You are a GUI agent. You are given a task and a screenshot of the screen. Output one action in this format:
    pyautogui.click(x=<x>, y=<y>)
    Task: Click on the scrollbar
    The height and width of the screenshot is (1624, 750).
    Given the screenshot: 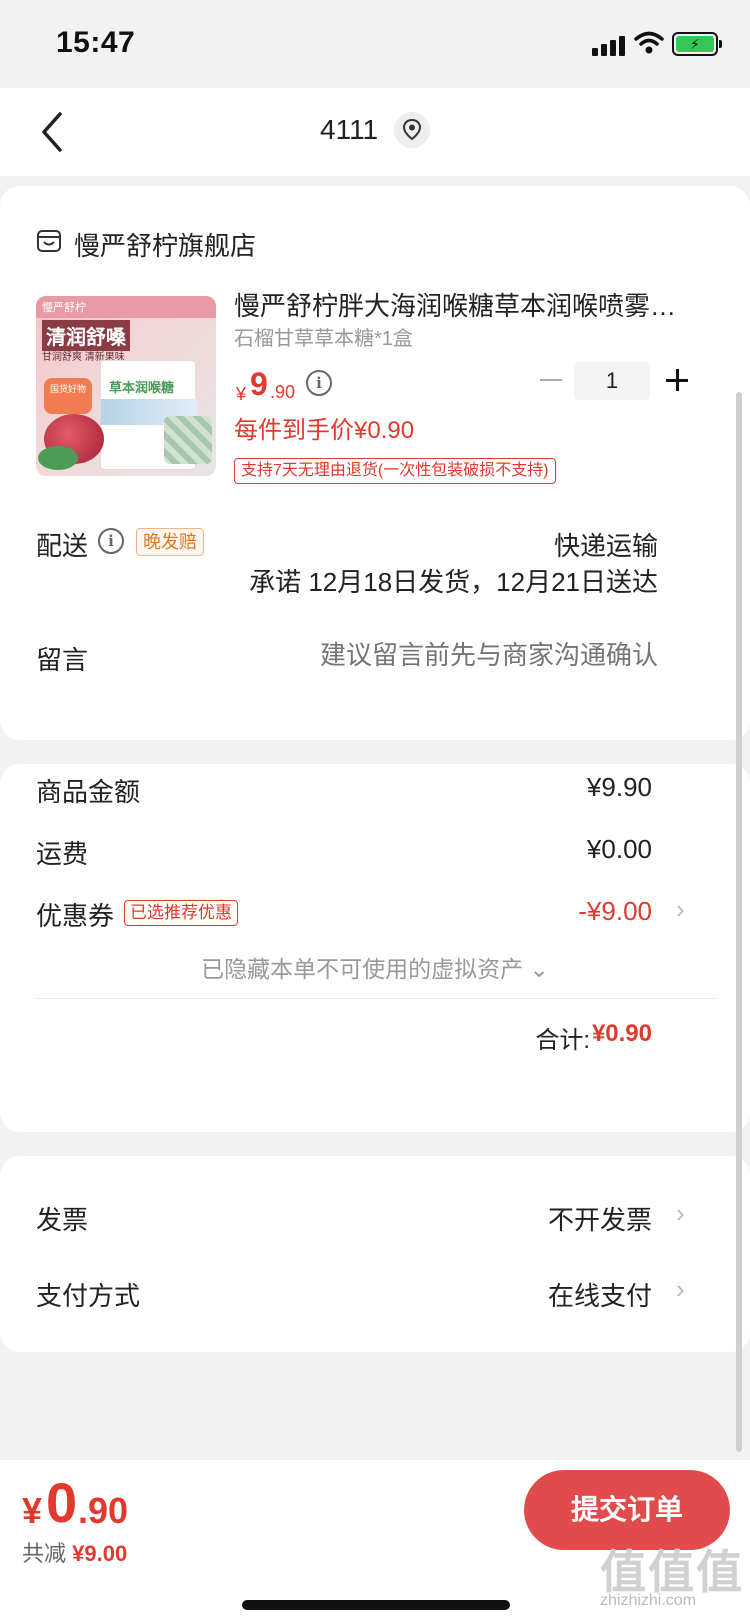 What is the action you would take?
    pyautogui.click(x=739, y=922)
    